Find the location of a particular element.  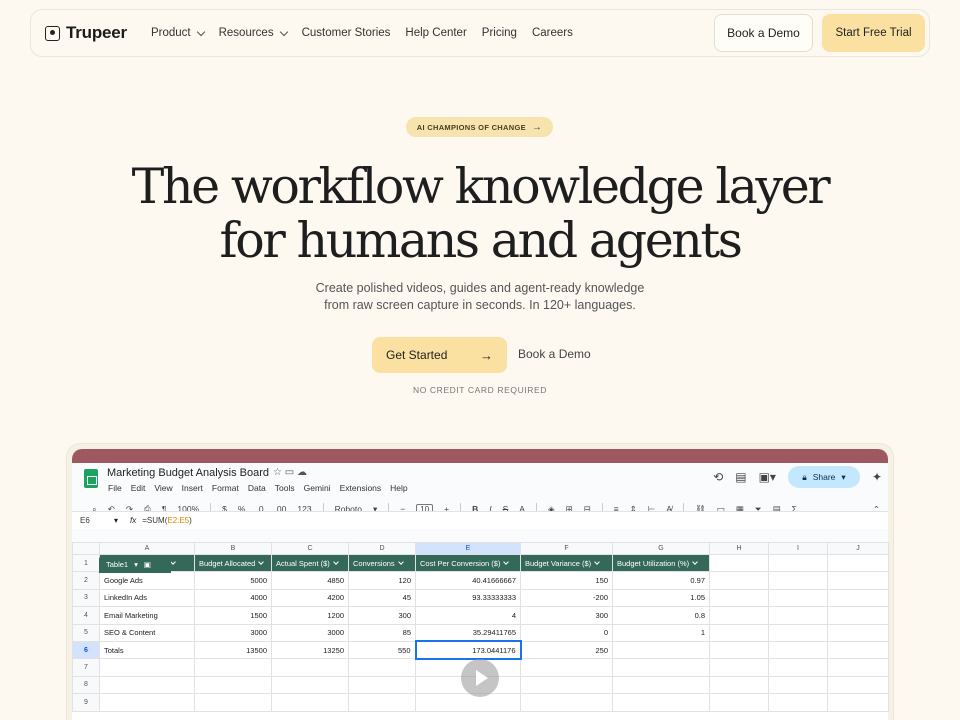

nav-link-customer-stories: Customer Stories is located at coordinates (346, 33).